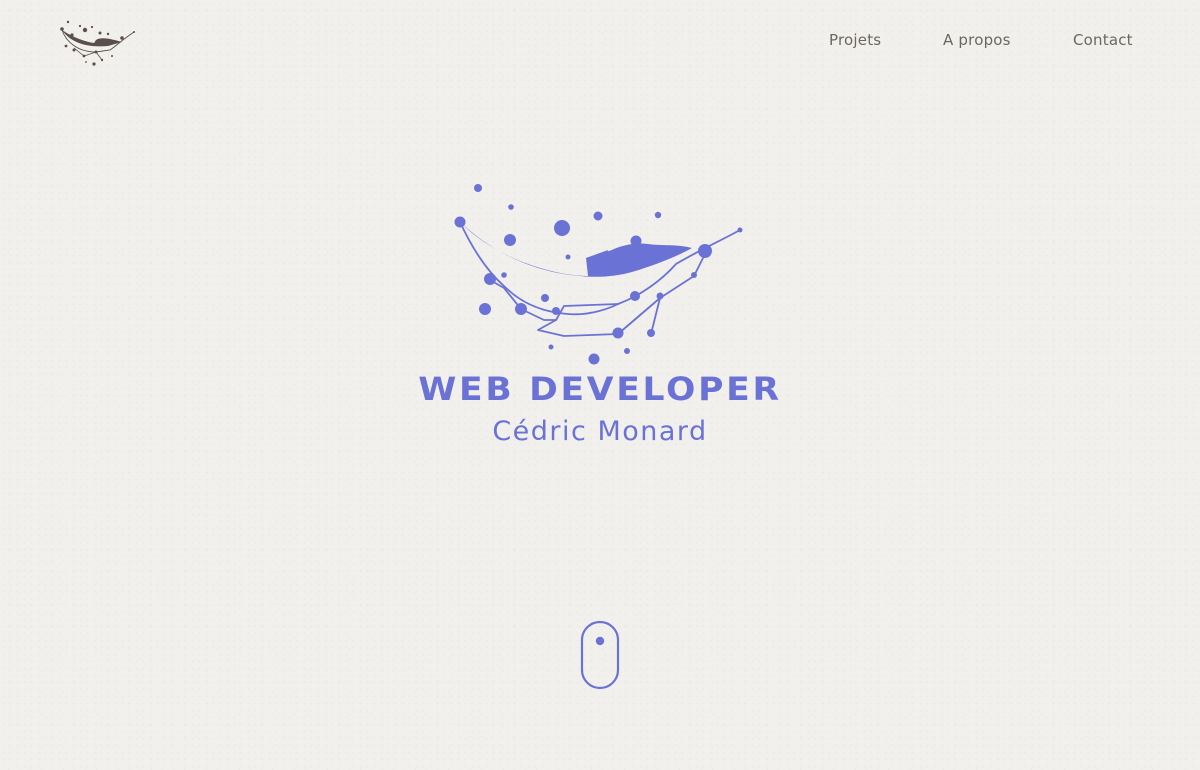 The image size is (1200, 770). I want to click on scroll-down-button, so click(600, 655).